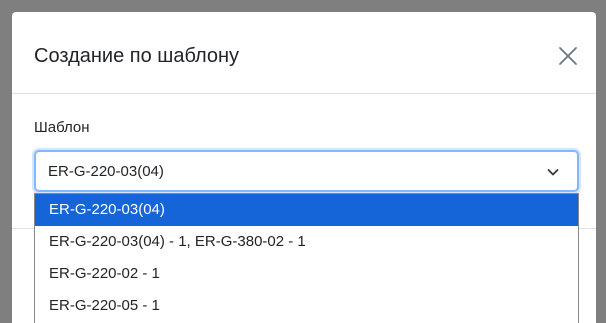  Describe the element at coordinates (62, 127) in the screenshot. I see `template-field-label: Шаблон` at that location.